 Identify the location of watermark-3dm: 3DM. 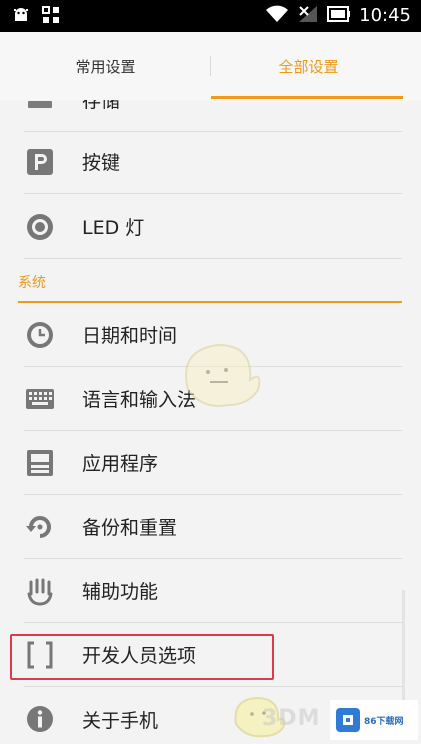
(291, 718).